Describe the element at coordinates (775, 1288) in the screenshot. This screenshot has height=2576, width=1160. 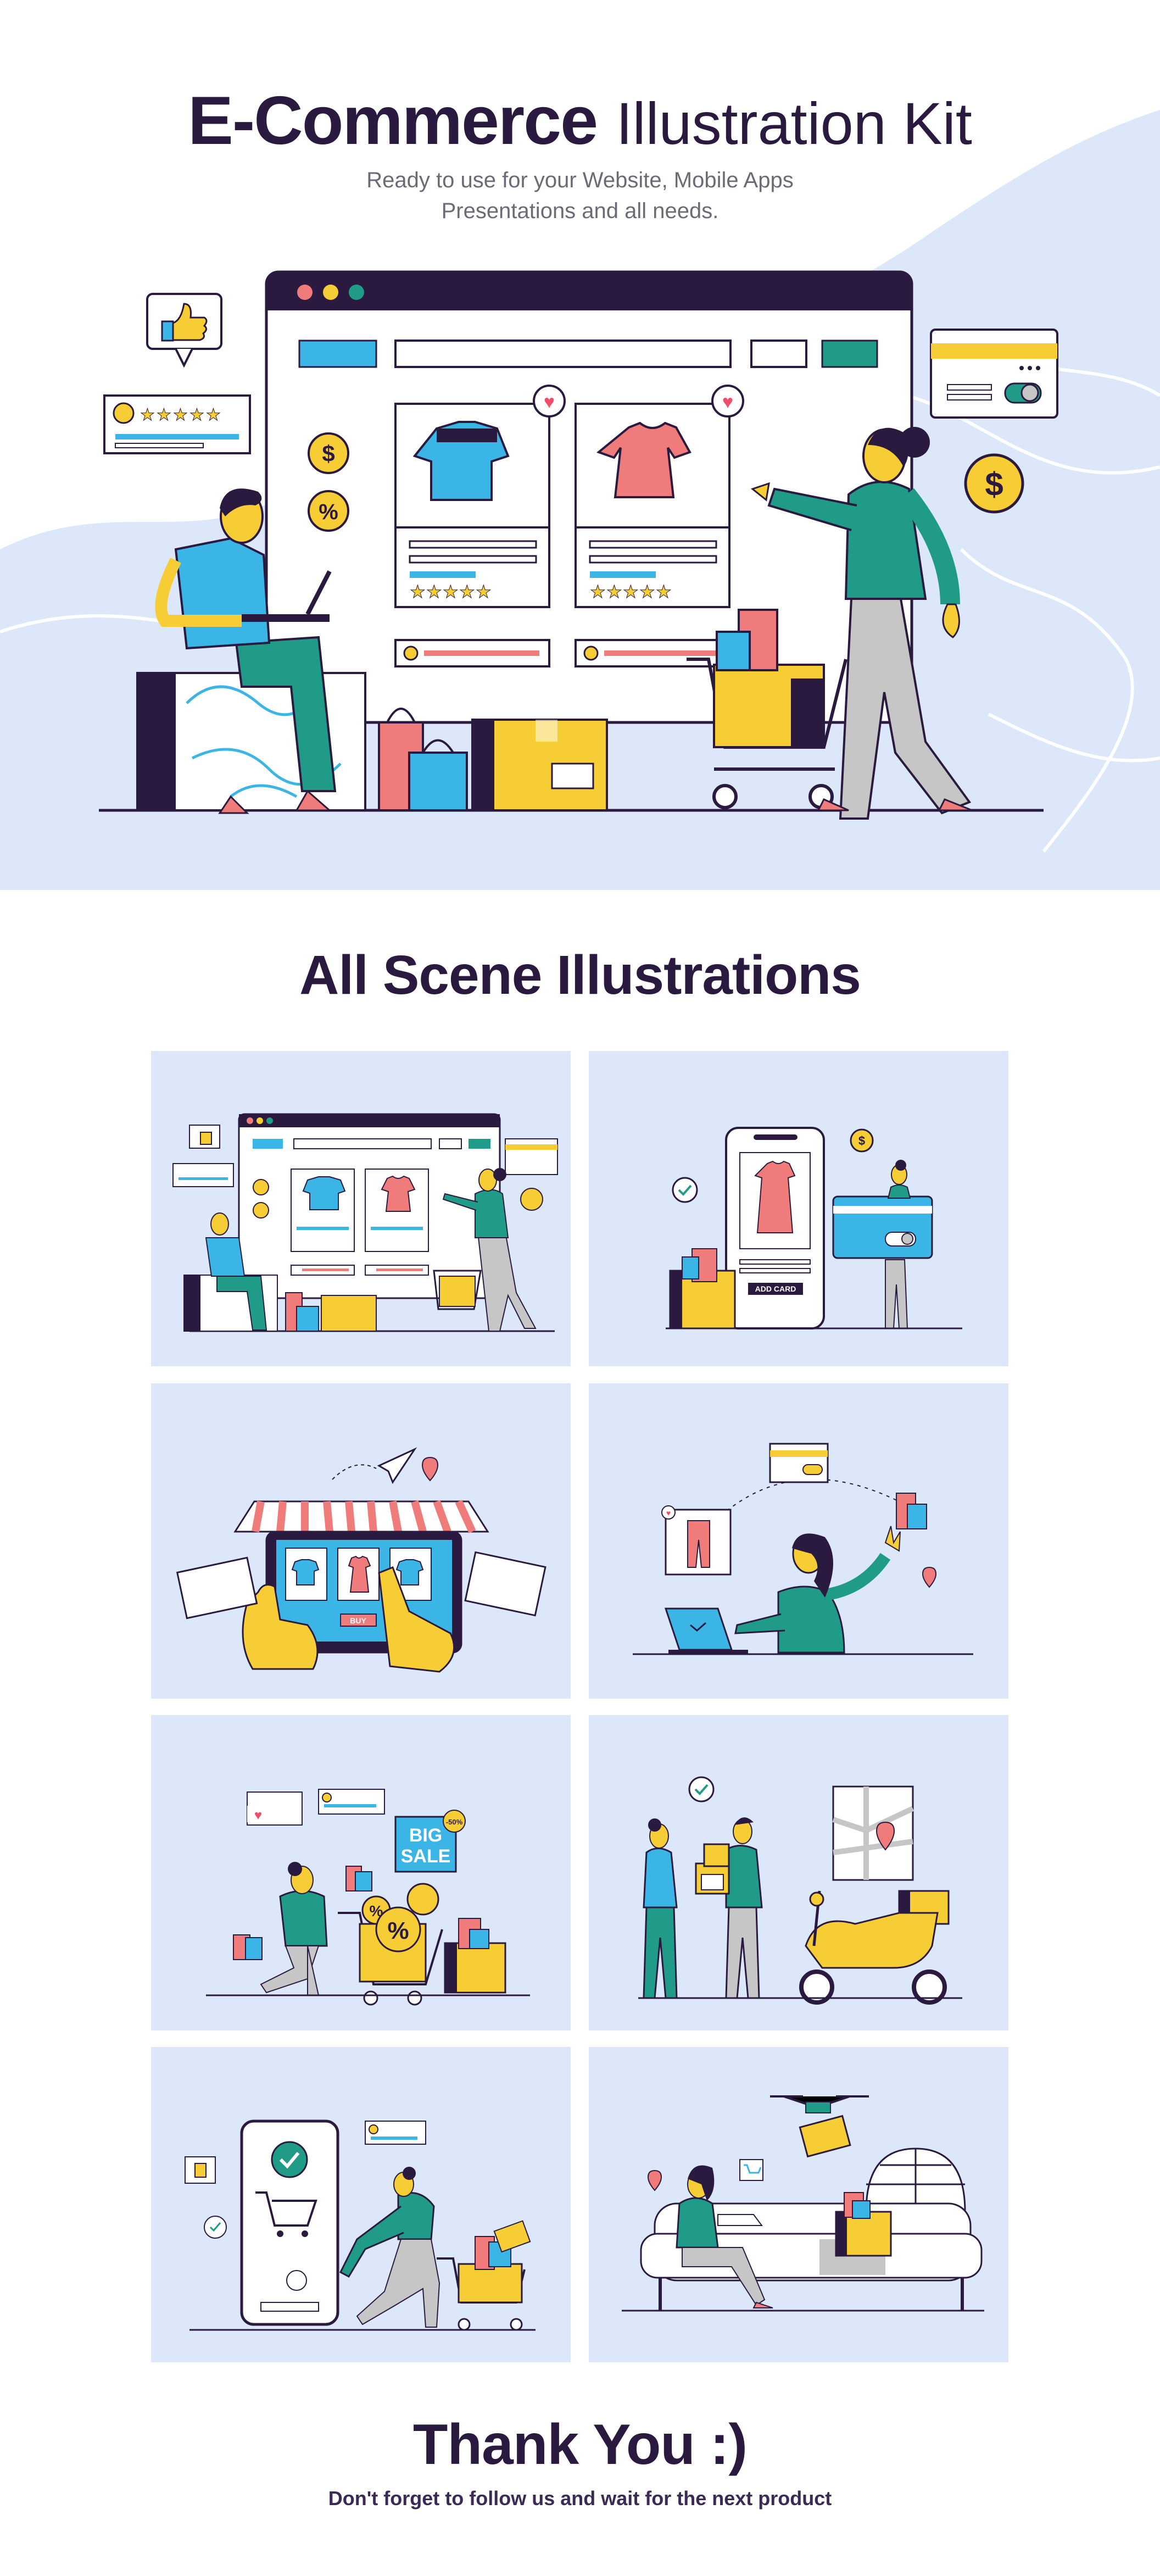
I see `add-card-label: ADD CARD` at that location.